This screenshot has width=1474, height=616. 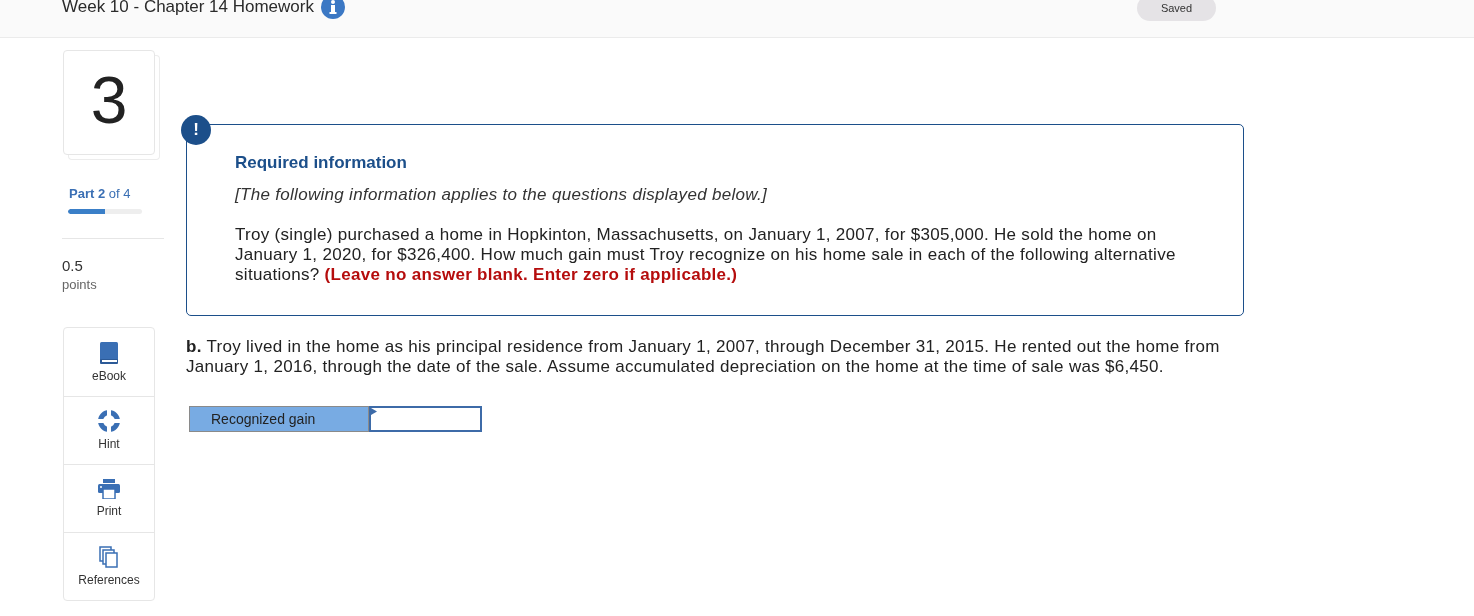 I want to click on part-indicator: Part 2 of 4, so click(x=100, y=194).